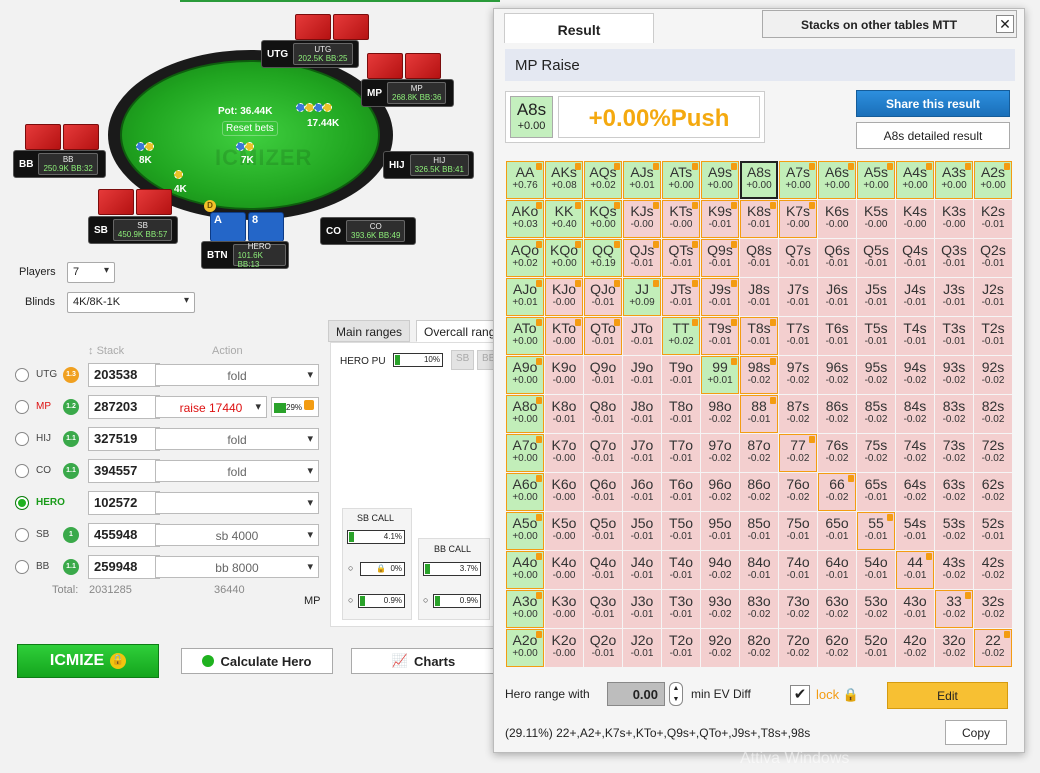 The image size is (1040, 773). What do you see at coordinates (954, 531) in the screenshot?
I see `hand-cell: 53s -0.02` at bounding box center [954, 531].